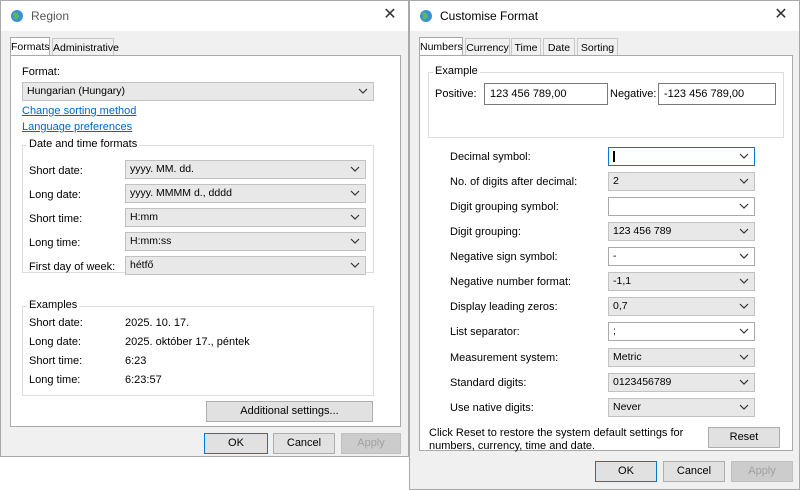 Image resolution: width=800 pixels, height=490 pixels. What do you see at coordinates (681, 231) in the screenshot?
I see `digit-grouping-select: 123 456 789` at bounding box center [681, 231].